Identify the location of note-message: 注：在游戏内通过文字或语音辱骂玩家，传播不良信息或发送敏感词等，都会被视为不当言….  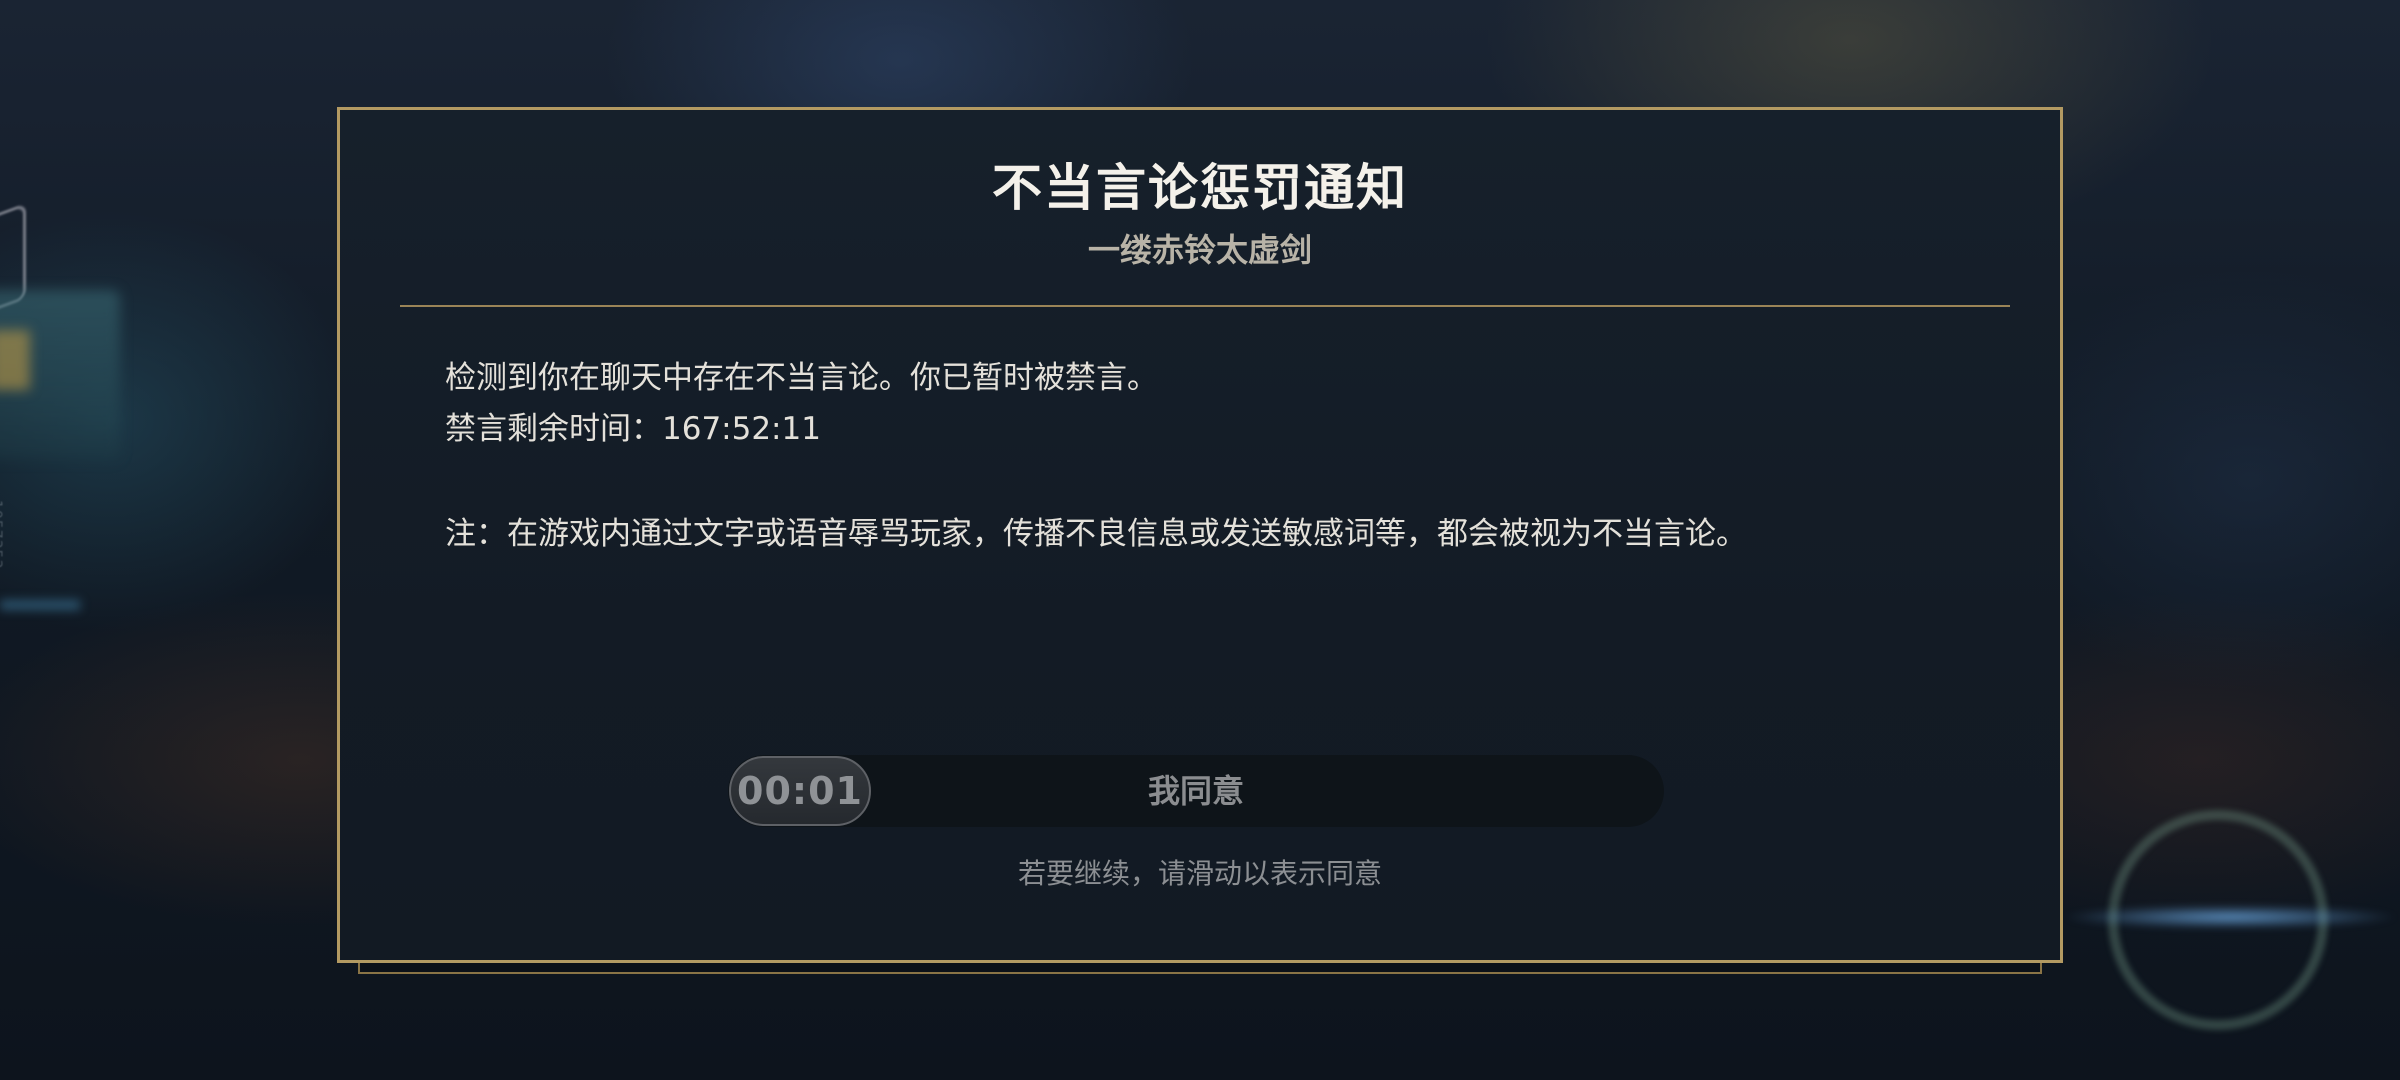
(1096, 534).